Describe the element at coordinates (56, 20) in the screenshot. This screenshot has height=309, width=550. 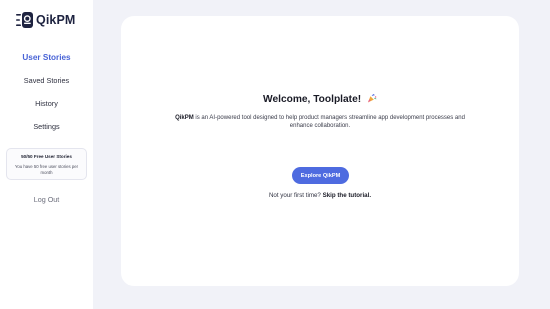
I see `app-name: QikPM` at that location.